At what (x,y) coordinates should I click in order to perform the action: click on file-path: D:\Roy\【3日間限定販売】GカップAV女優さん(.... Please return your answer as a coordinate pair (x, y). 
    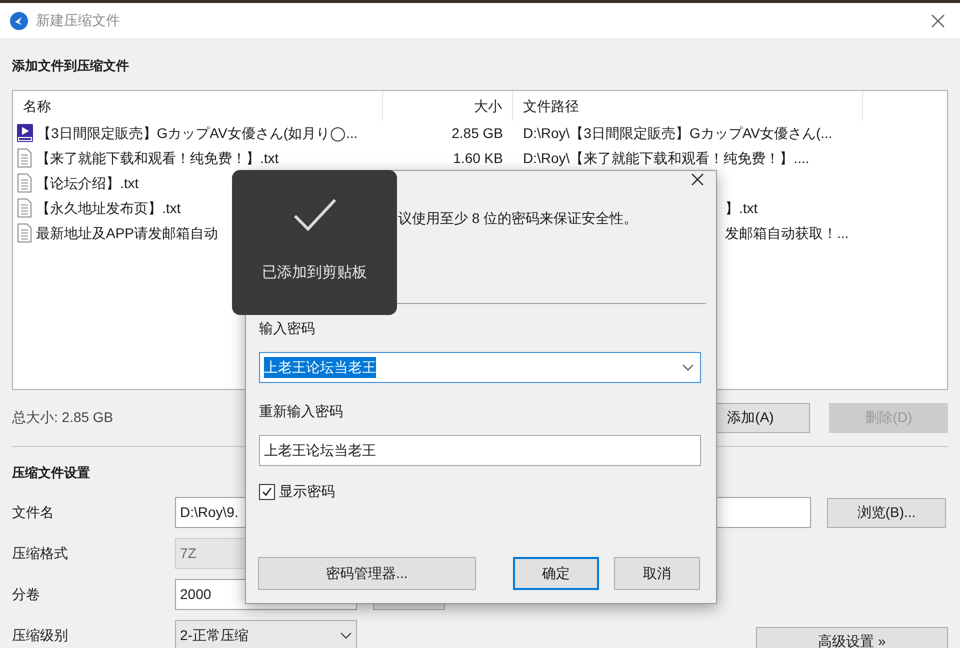
    Looking at the image, I should click on (677, 132).